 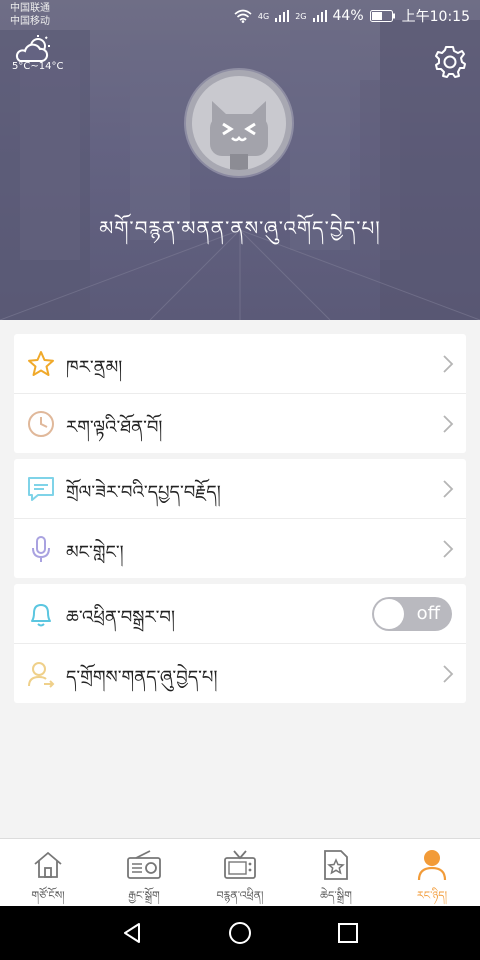 What do you see at coordinates (114, 427) in the screenshot?
I see `menu-label: རག་ལྟའི་ཐོན་བོ།` at bounding box center [114, 427].